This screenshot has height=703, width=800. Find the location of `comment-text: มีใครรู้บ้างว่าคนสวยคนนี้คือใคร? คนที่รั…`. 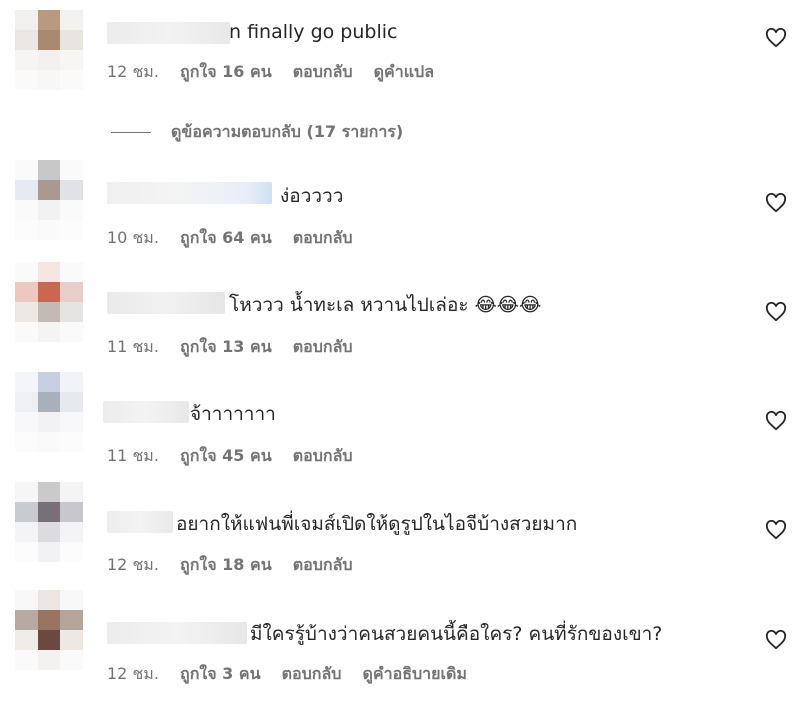

comment-text: มีใครรู้บ้างว่าคนสวยคนนี้คือใคร? คนที่รั… is located at coordinates (456, 634).